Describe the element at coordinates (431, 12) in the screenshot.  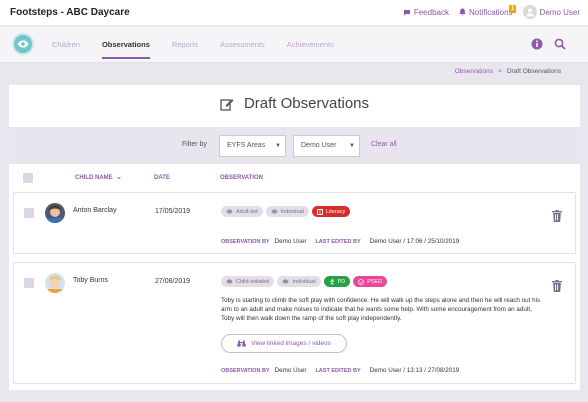
I see `feedback-label: Feedback` at that location.